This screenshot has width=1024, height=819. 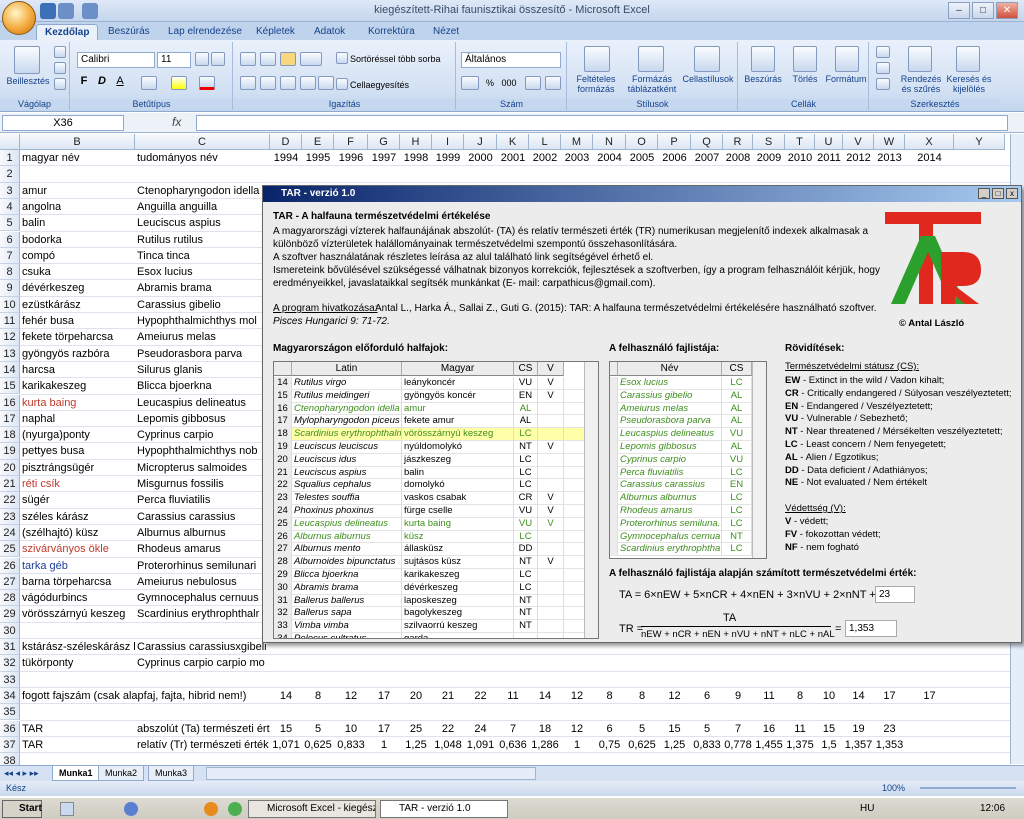 I want to click on tab-view: Nézet, so click(x=446, y=32).